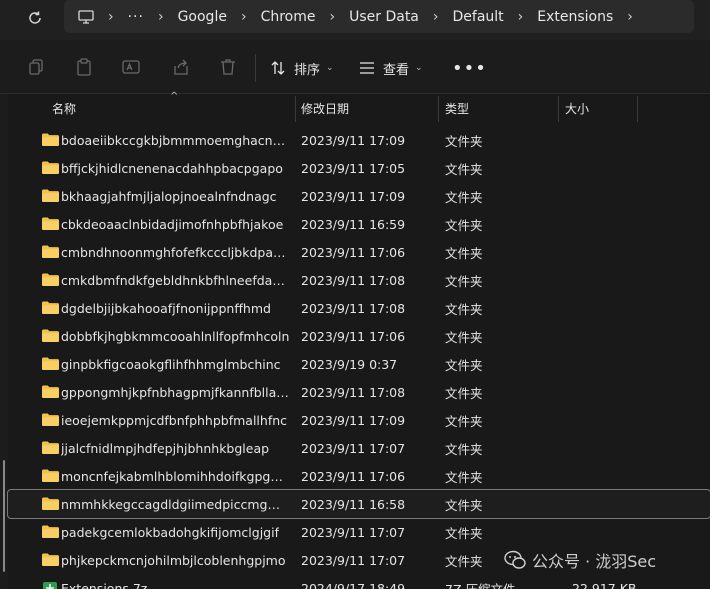 Image resolution: width=710 pixels, height=589 pixels. Describe the element at coordinates (469, 68) in the screenshot. I see `more-options-icon: •••` at that location.